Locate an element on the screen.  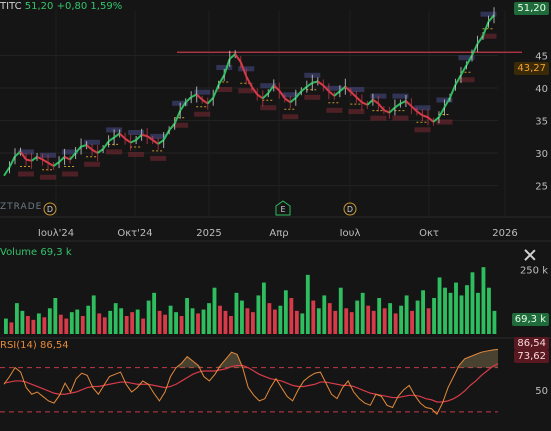
volume-axis: 250 k is located at coordinates (534, 271).